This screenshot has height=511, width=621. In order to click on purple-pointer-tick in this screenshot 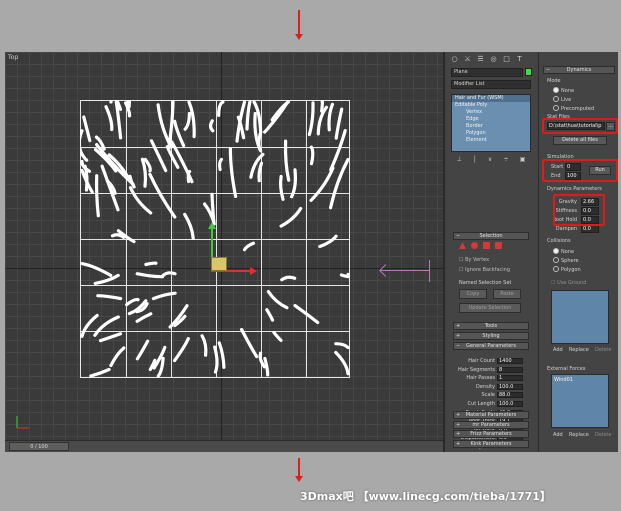, I will do `click(429, 271)`.